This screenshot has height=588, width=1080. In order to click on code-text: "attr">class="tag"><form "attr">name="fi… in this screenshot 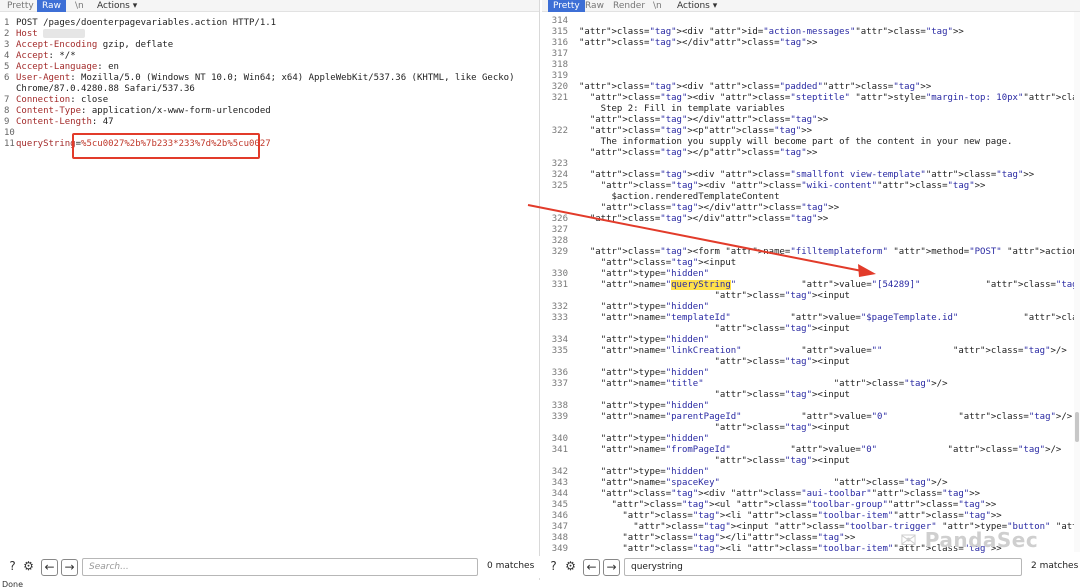, I will do `click(834, 252)`.